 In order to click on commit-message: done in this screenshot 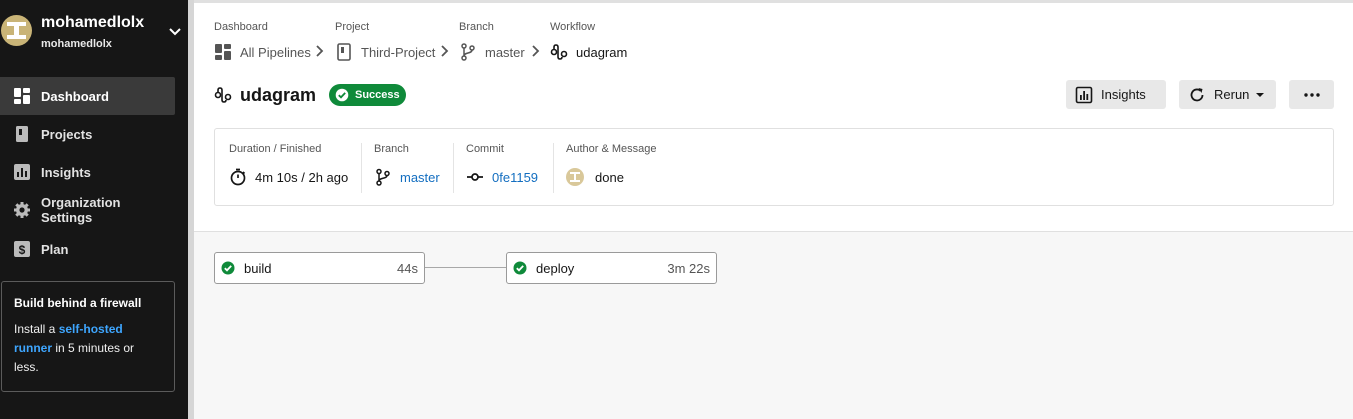, I will do `click(609, 177)`.